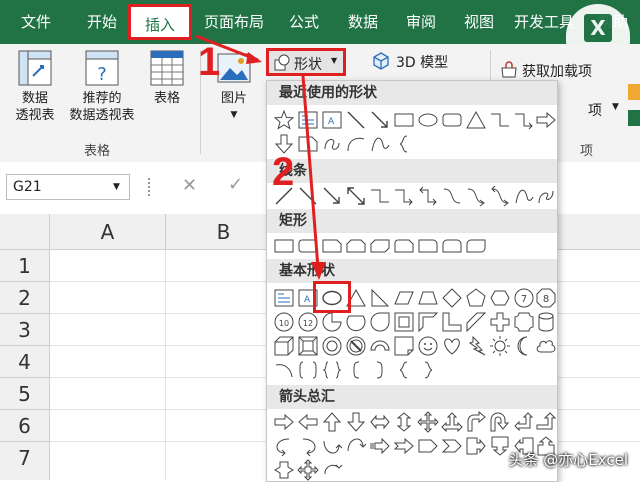 The width and height of the screenshot is (640, 482). What do you see at coordinates (452, 446) in the screenshot?
I see `chevron-shape-icon` at bounding box center [452, 446].